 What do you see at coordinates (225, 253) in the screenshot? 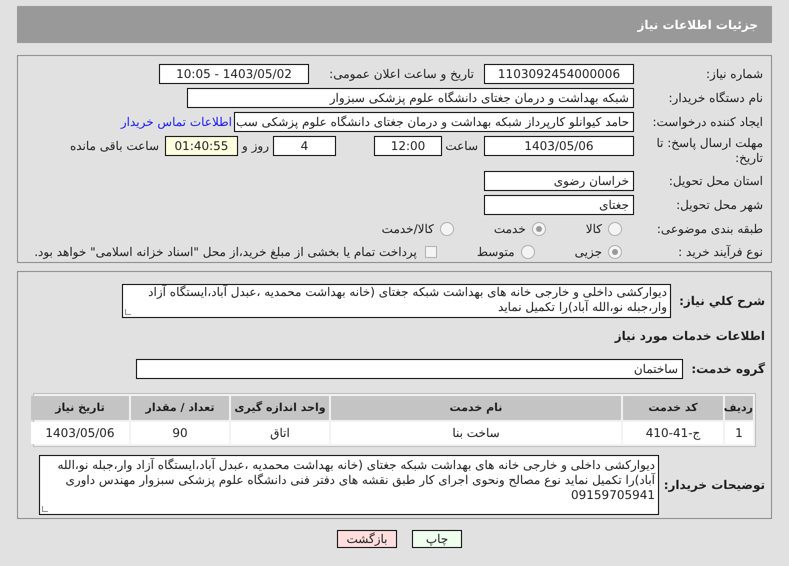
I see `checkbox-label: پرداخت تمام یا بخشی از مبلغ خرید،از محل "اسناد خزانه اسلامی" خواهد بود.` at bounding box center [225, 253].